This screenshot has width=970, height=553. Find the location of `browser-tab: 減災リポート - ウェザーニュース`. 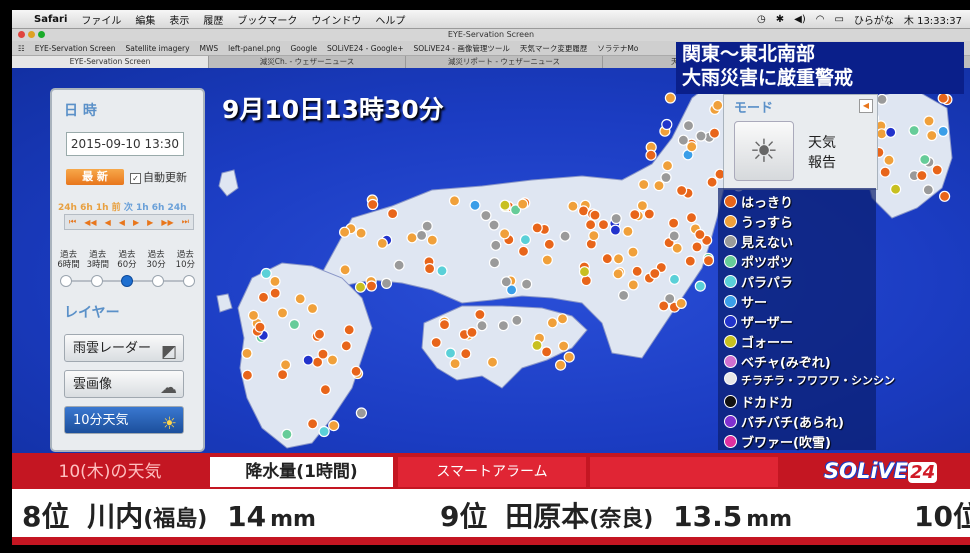

browser-tab: 減災リポート - ウェザーニュース is located at coordinates (504, 62).